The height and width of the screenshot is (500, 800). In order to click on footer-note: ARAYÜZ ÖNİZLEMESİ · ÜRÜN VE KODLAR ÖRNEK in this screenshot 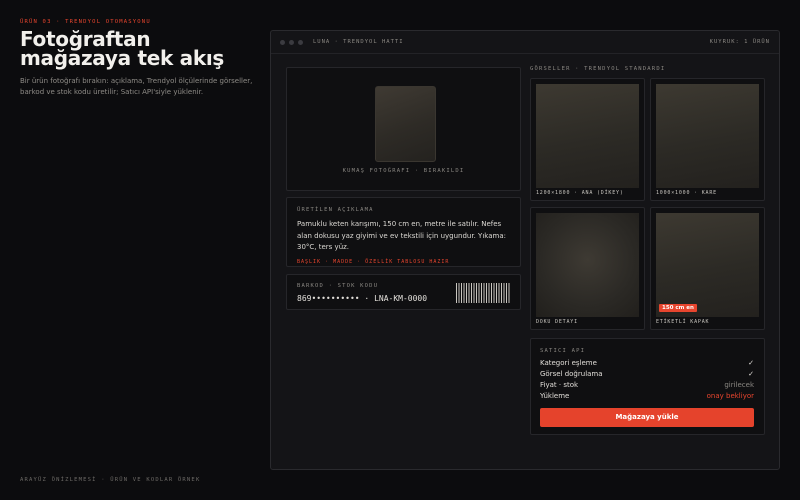, I will do `click(110, 480)`.